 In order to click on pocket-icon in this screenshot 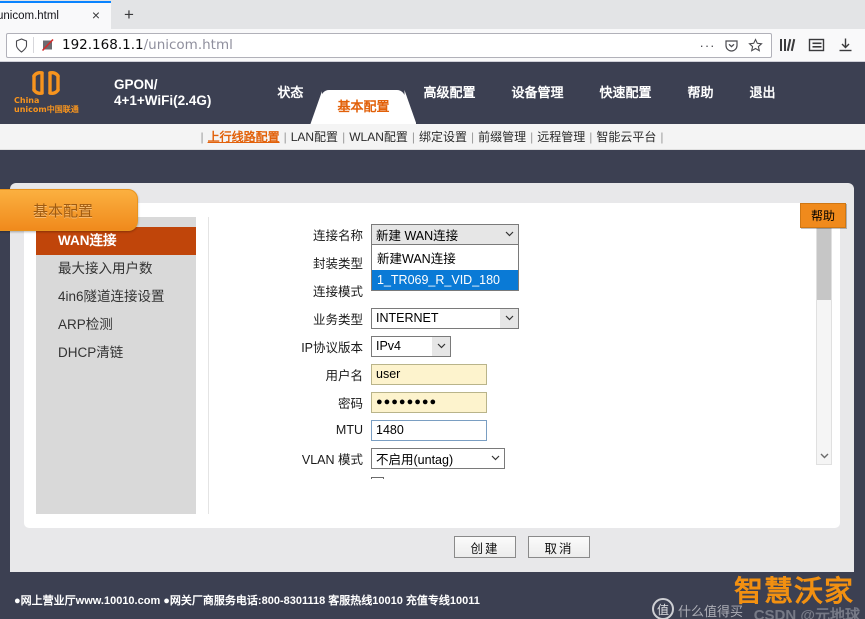, I will do `click(731, 45)`.